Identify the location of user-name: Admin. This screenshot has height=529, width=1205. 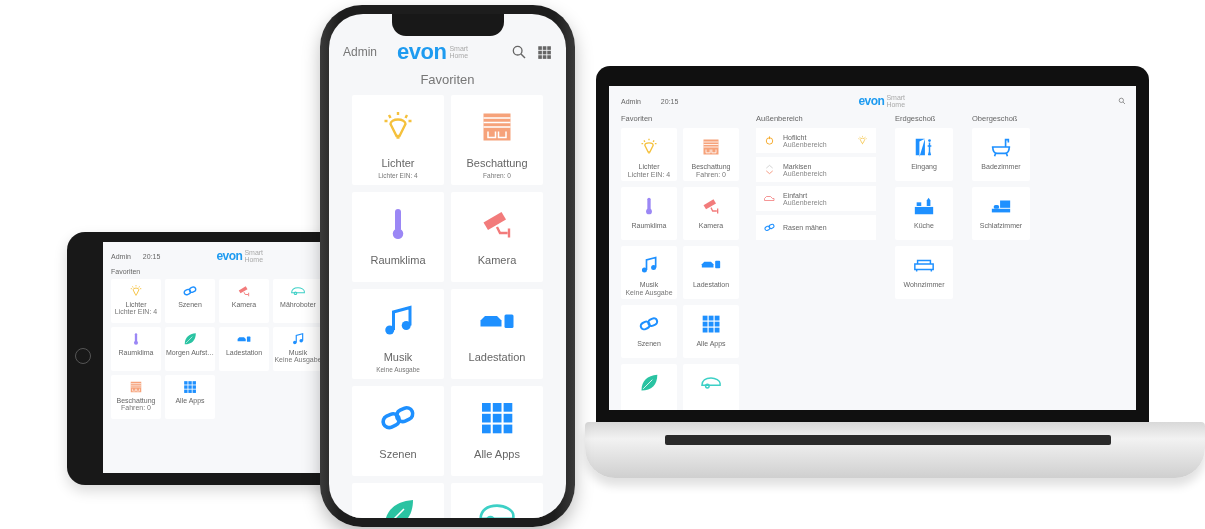
(360, 52).